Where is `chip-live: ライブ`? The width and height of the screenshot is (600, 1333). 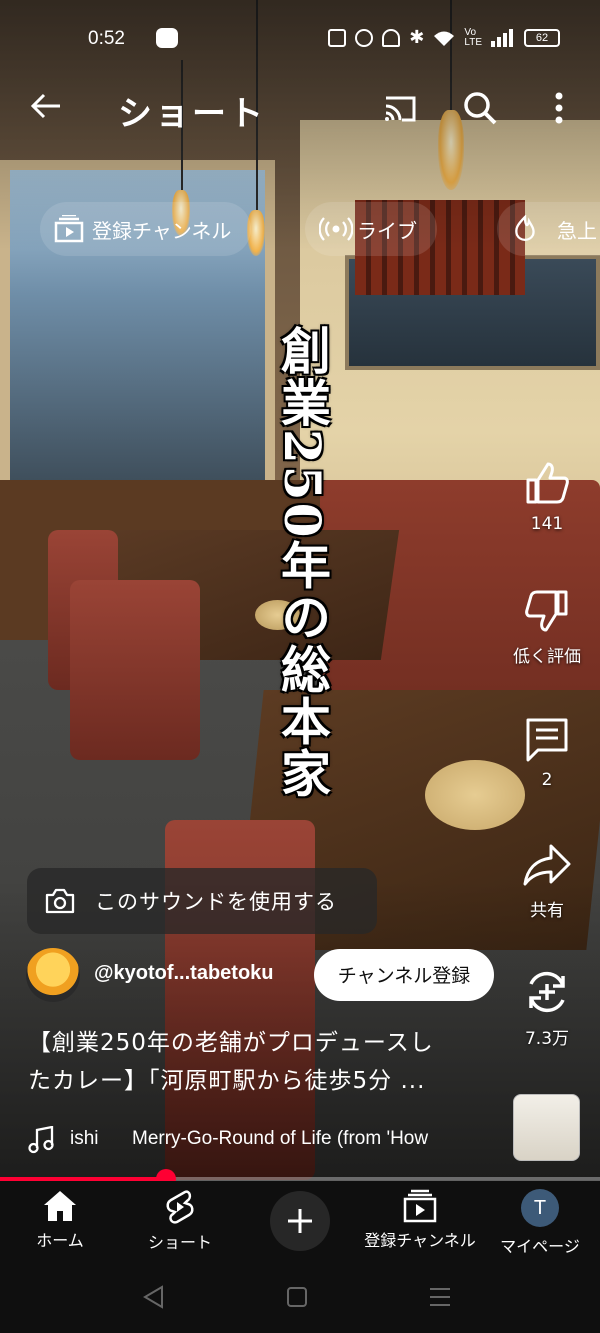
chip-live: ライブ is located at coordinates (371, 229).